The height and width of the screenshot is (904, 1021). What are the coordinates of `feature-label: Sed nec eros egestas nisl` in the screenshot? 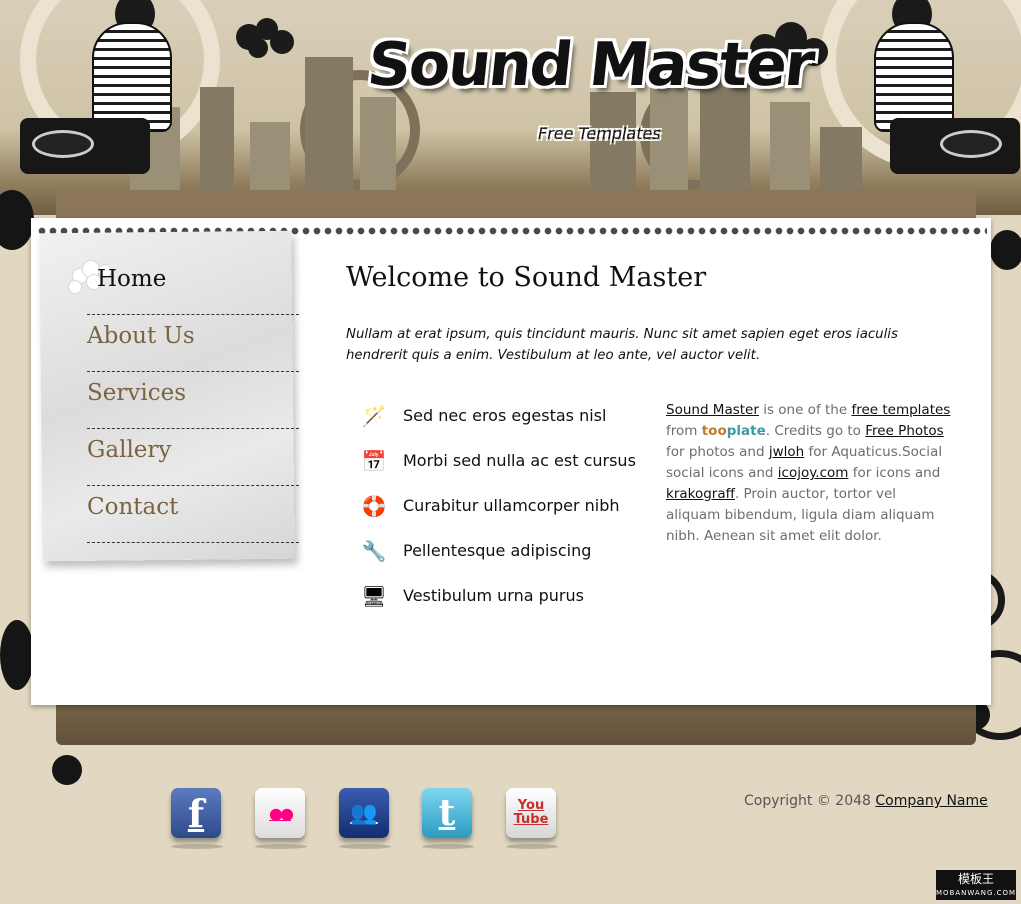 It's located at (505, 415).